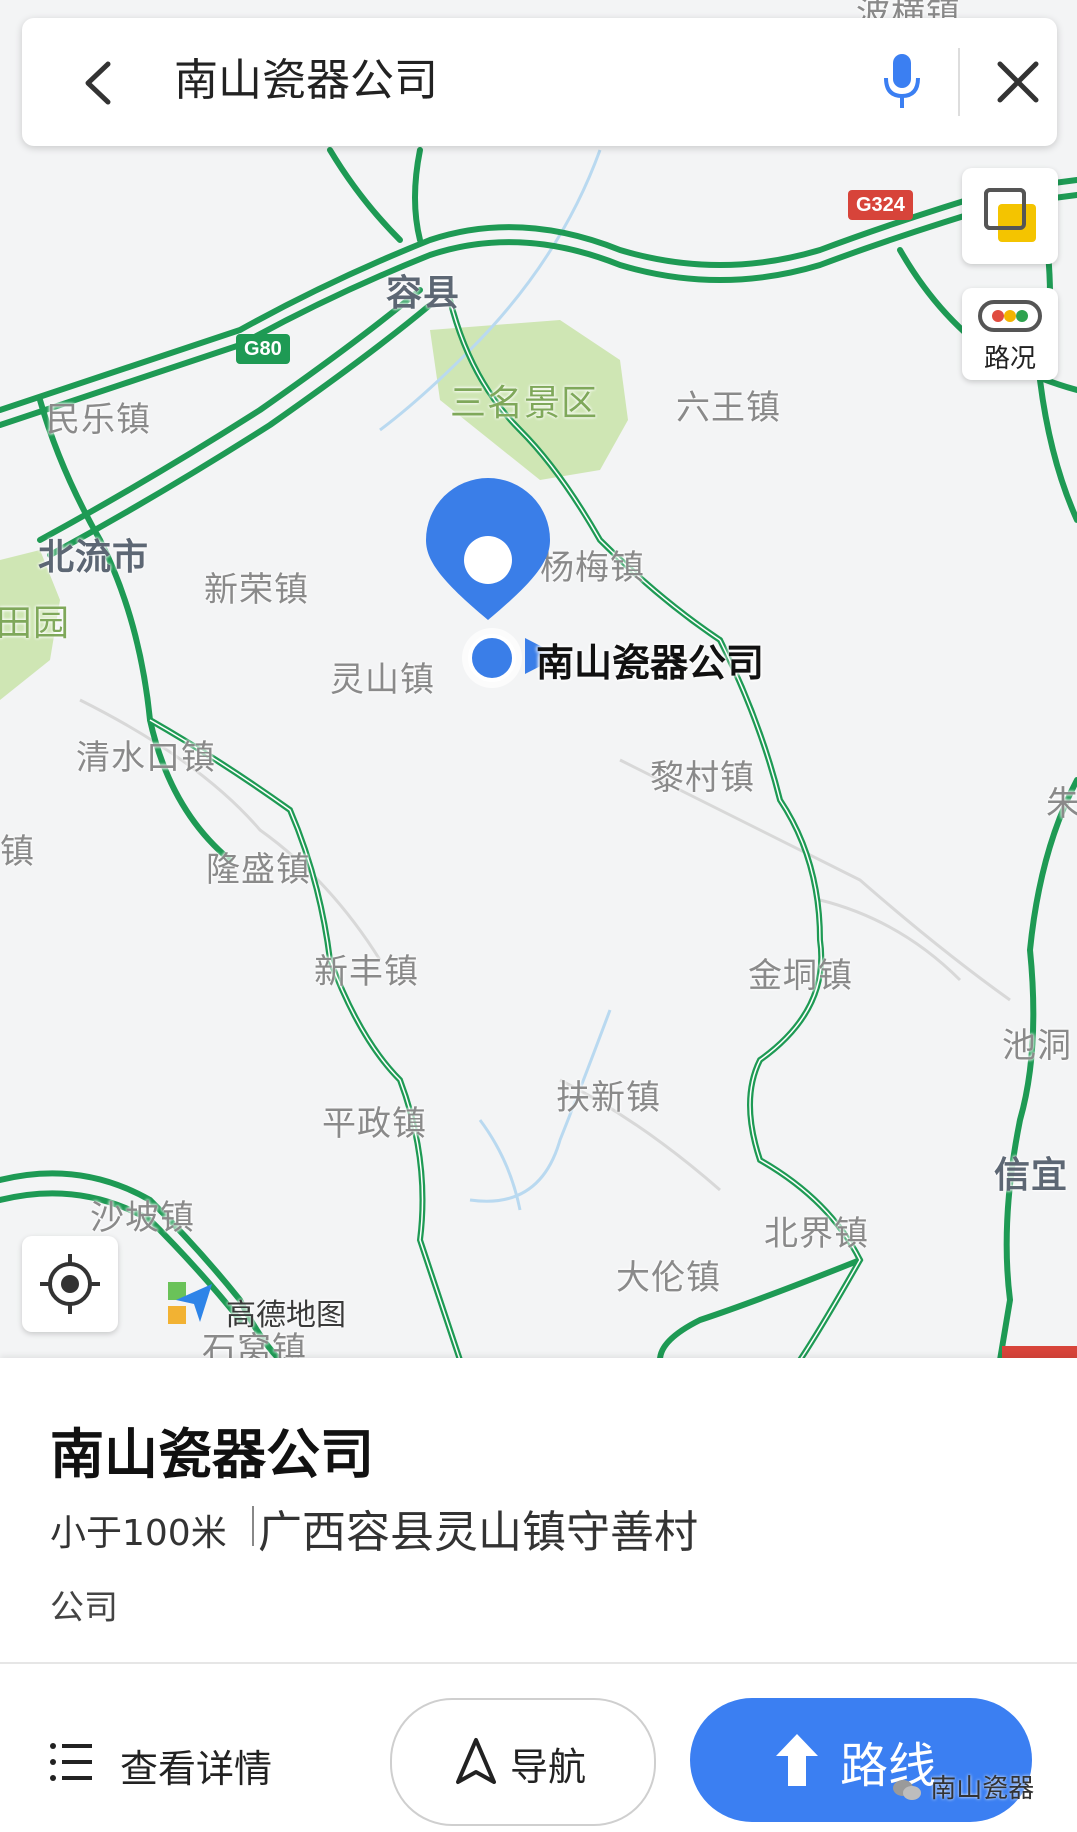 The width and height of the screenshot is (1077, 1832). What do you see at coordinates (1010, 334) in the screenshot?
I see `traffic-button: 路况` at bounding box center [1010, 334].